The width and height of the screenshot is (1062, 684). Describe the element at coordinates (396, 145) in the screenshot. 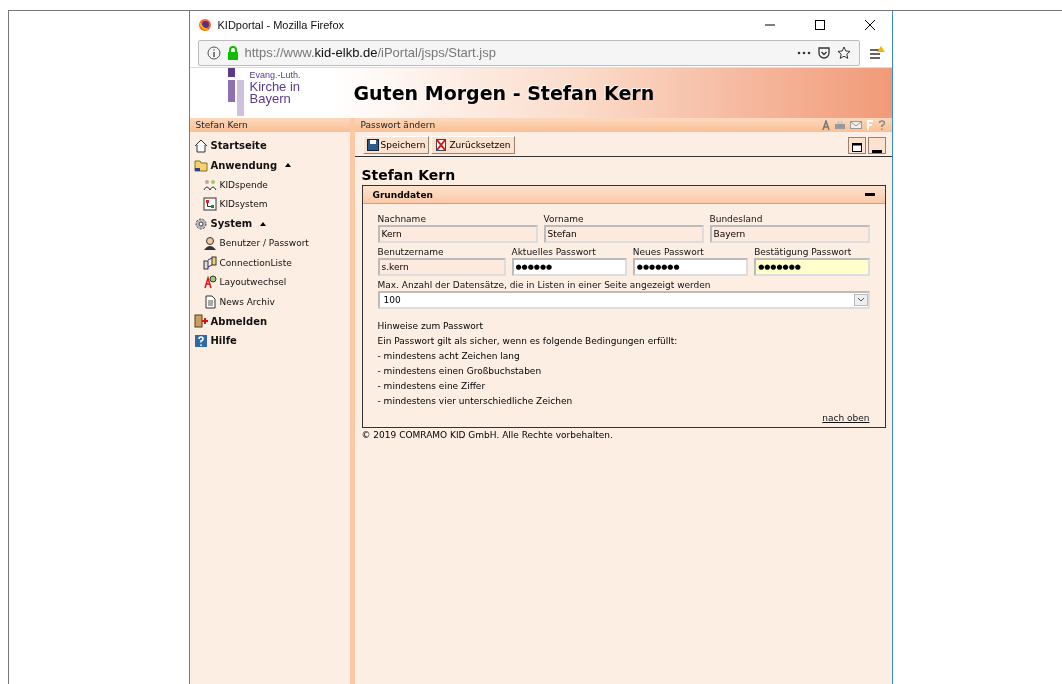

I see `toolbar-button: Speichern` at that location.